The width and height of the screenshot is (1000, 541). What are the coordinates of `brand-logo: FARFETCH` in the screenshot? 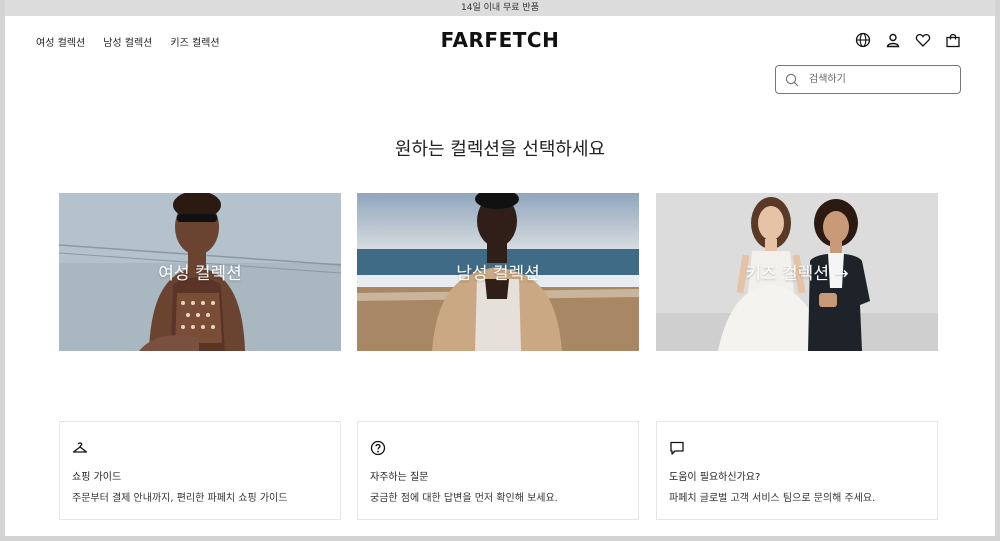 It's located at (500, 40).